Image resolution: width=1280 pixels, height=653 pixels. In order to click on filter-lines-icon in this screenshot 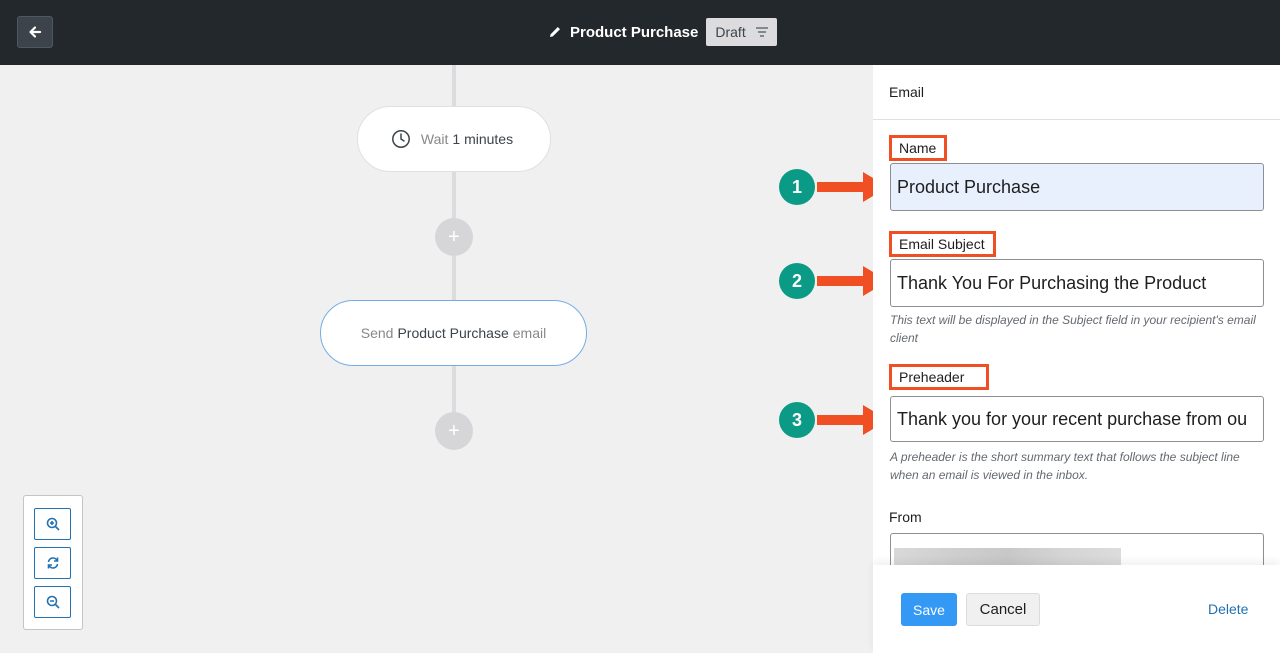, I will do `click(761, 32)`.